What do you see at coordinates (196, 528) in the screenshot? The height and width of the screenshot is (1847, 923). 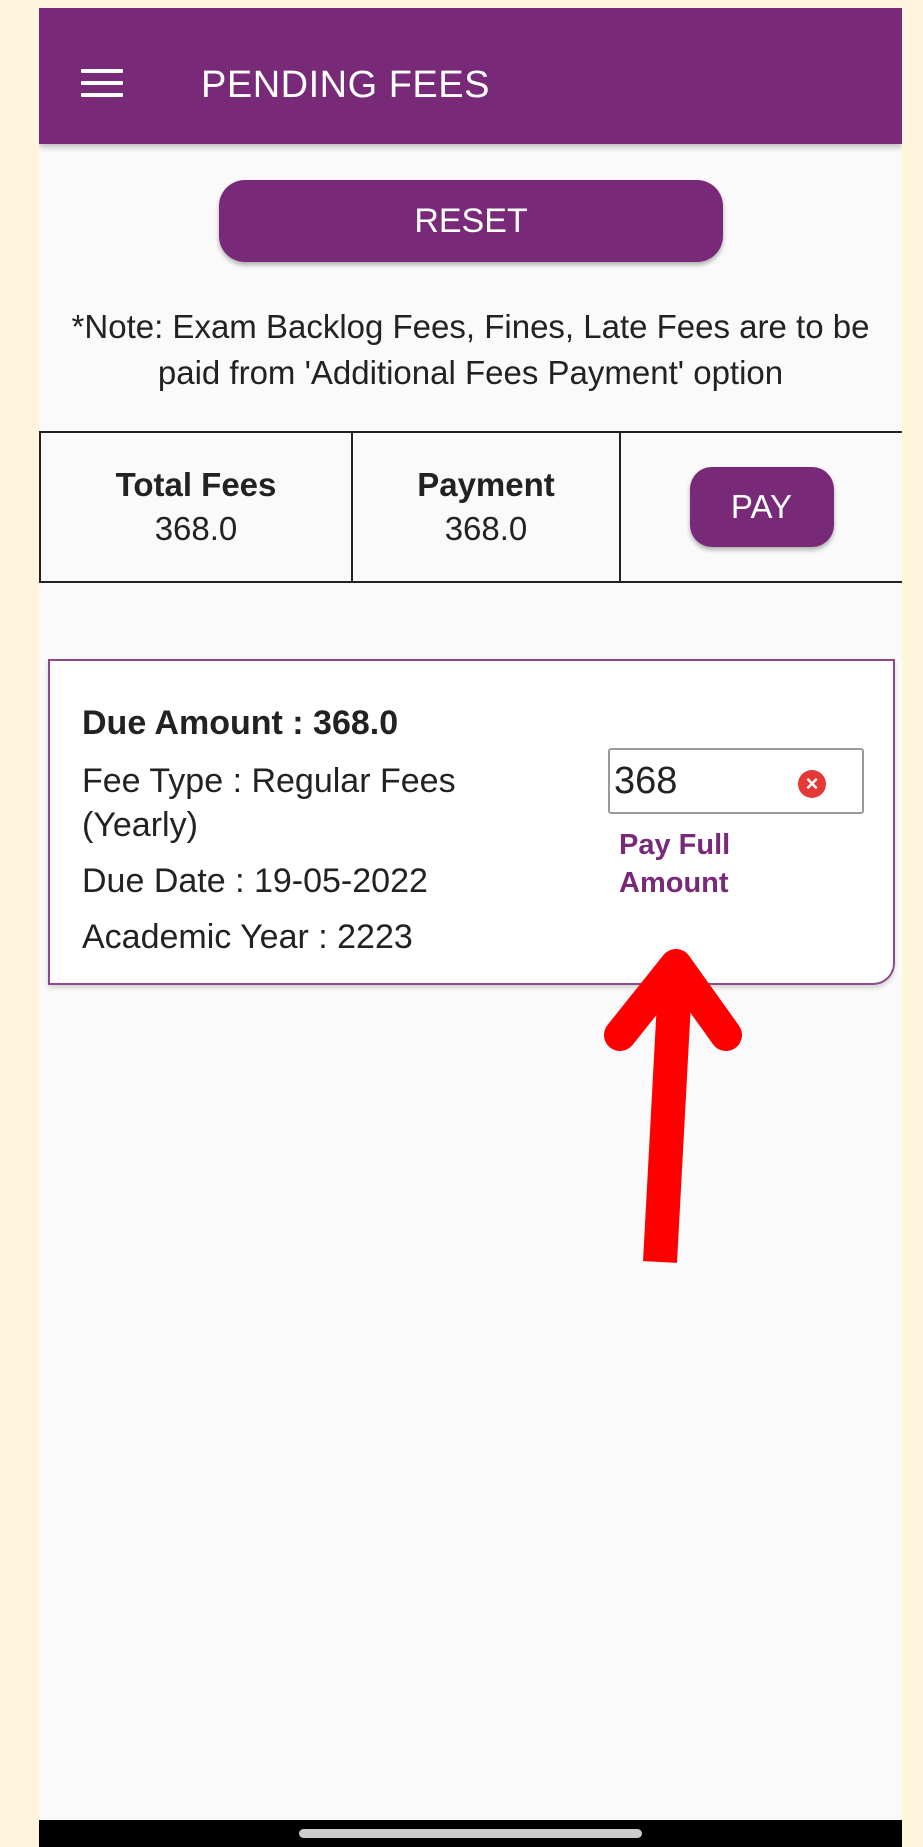 I see `total-fees-value: 368.0` at bounding box center [196, 528].